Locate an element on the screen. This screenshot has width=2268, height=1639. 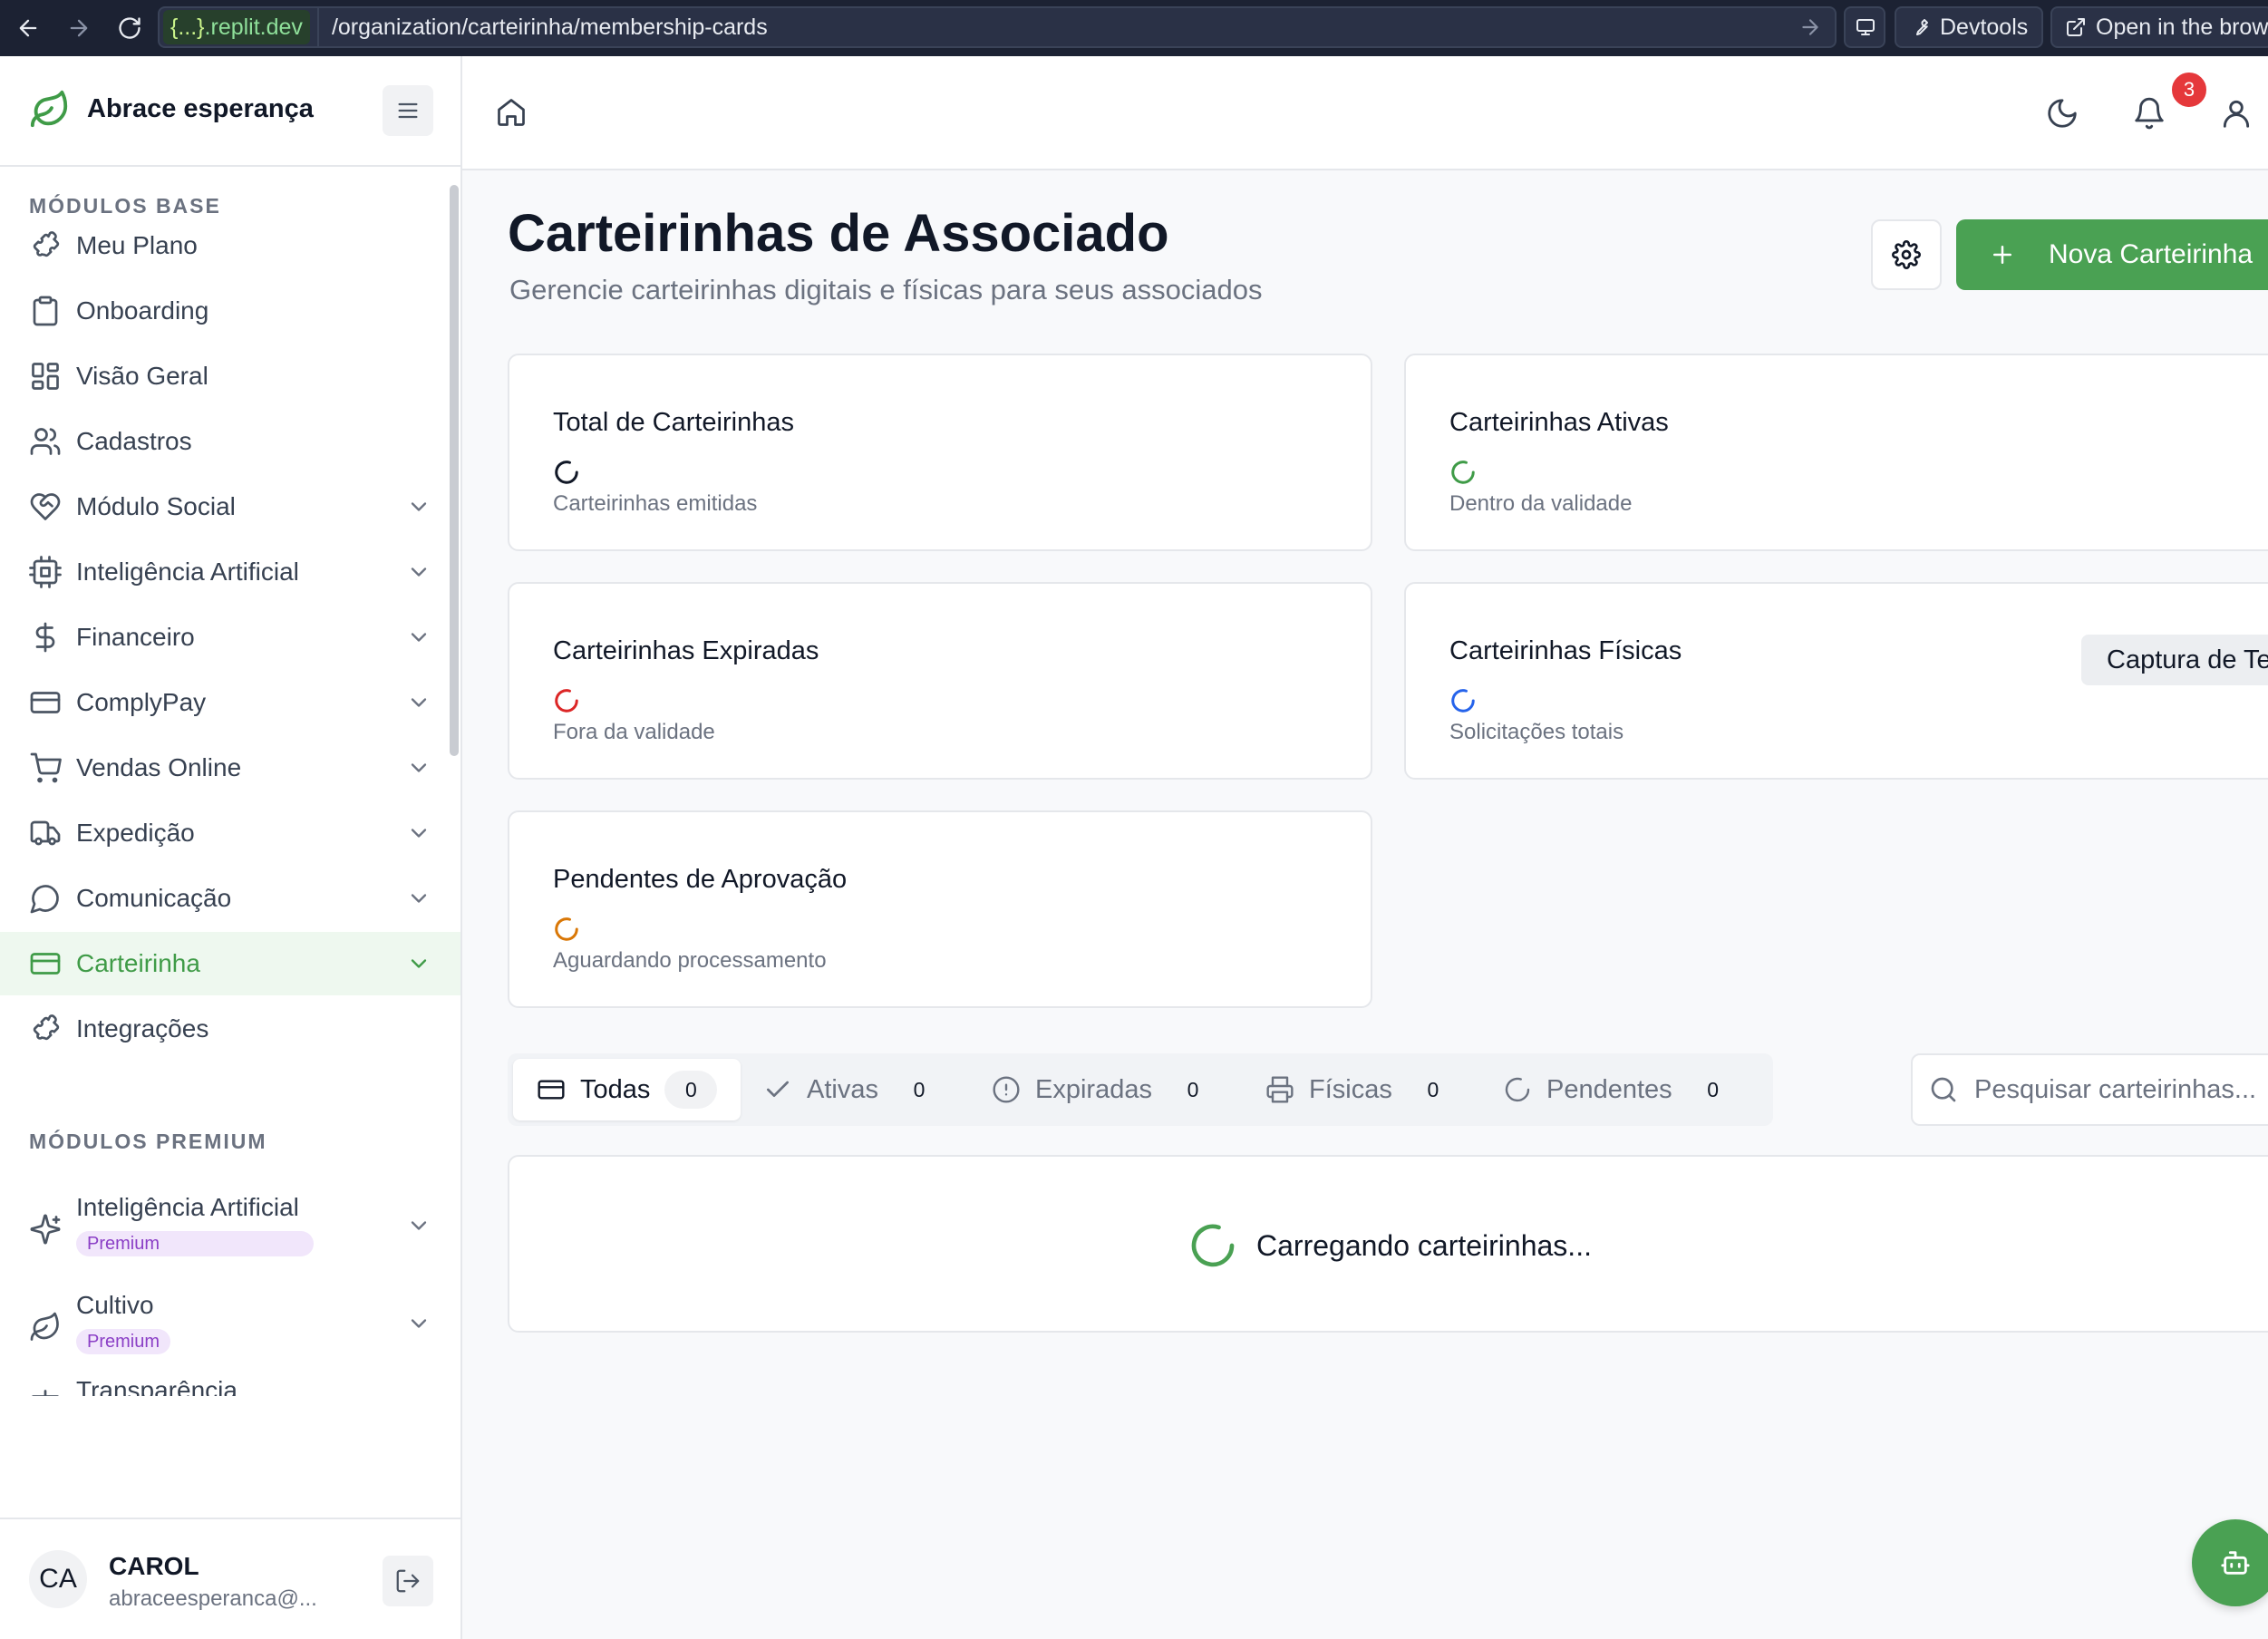
printer-icon is located at coordinates (1280, 1089).